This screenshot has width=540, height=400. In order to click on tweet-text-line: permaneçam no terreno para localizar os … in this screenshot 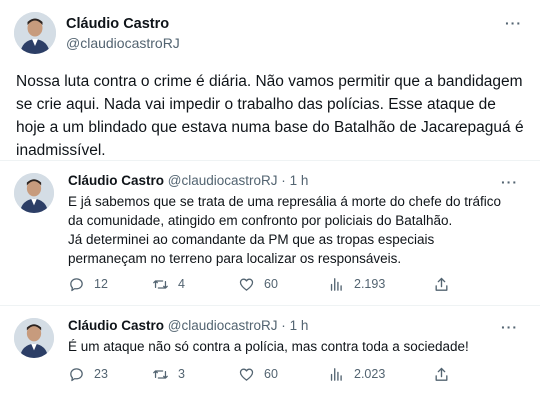, I will do `click(235, 258)`.